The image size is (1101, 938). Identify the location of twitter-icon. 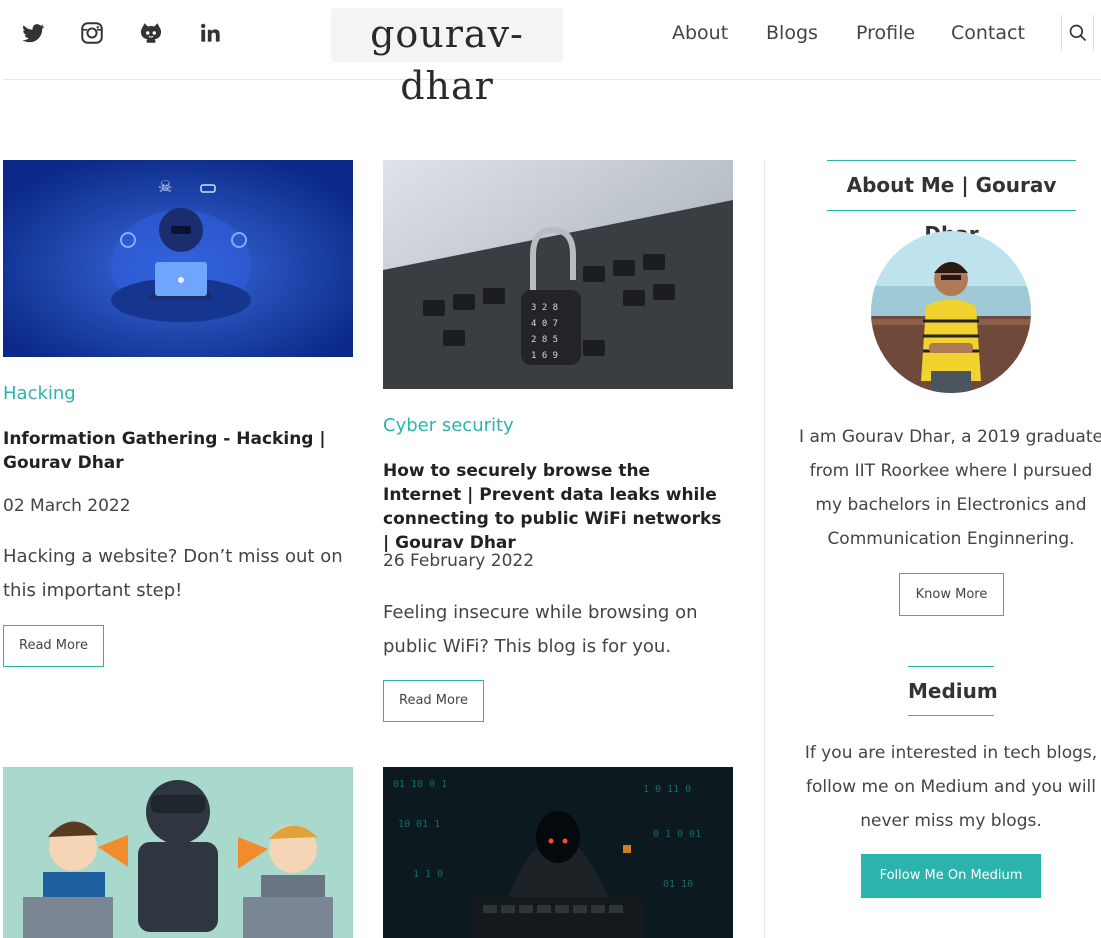
(33, 33).